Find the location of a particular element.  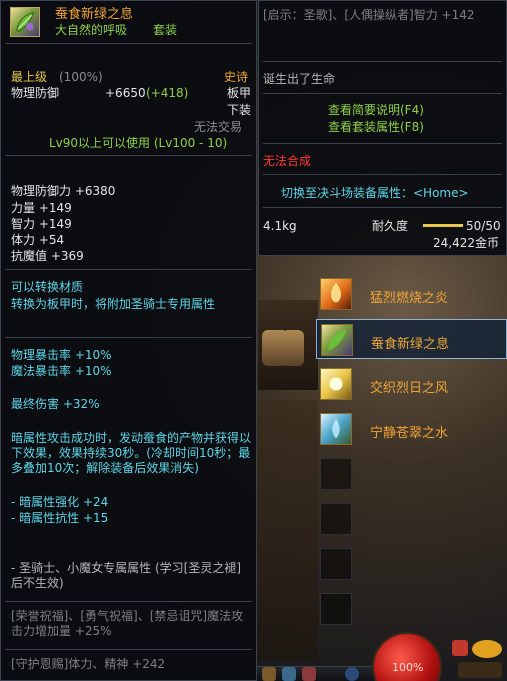

level-requirement: Lv90以上可以使用 (Lv100 - 10) is located at coordinates (138, 143).